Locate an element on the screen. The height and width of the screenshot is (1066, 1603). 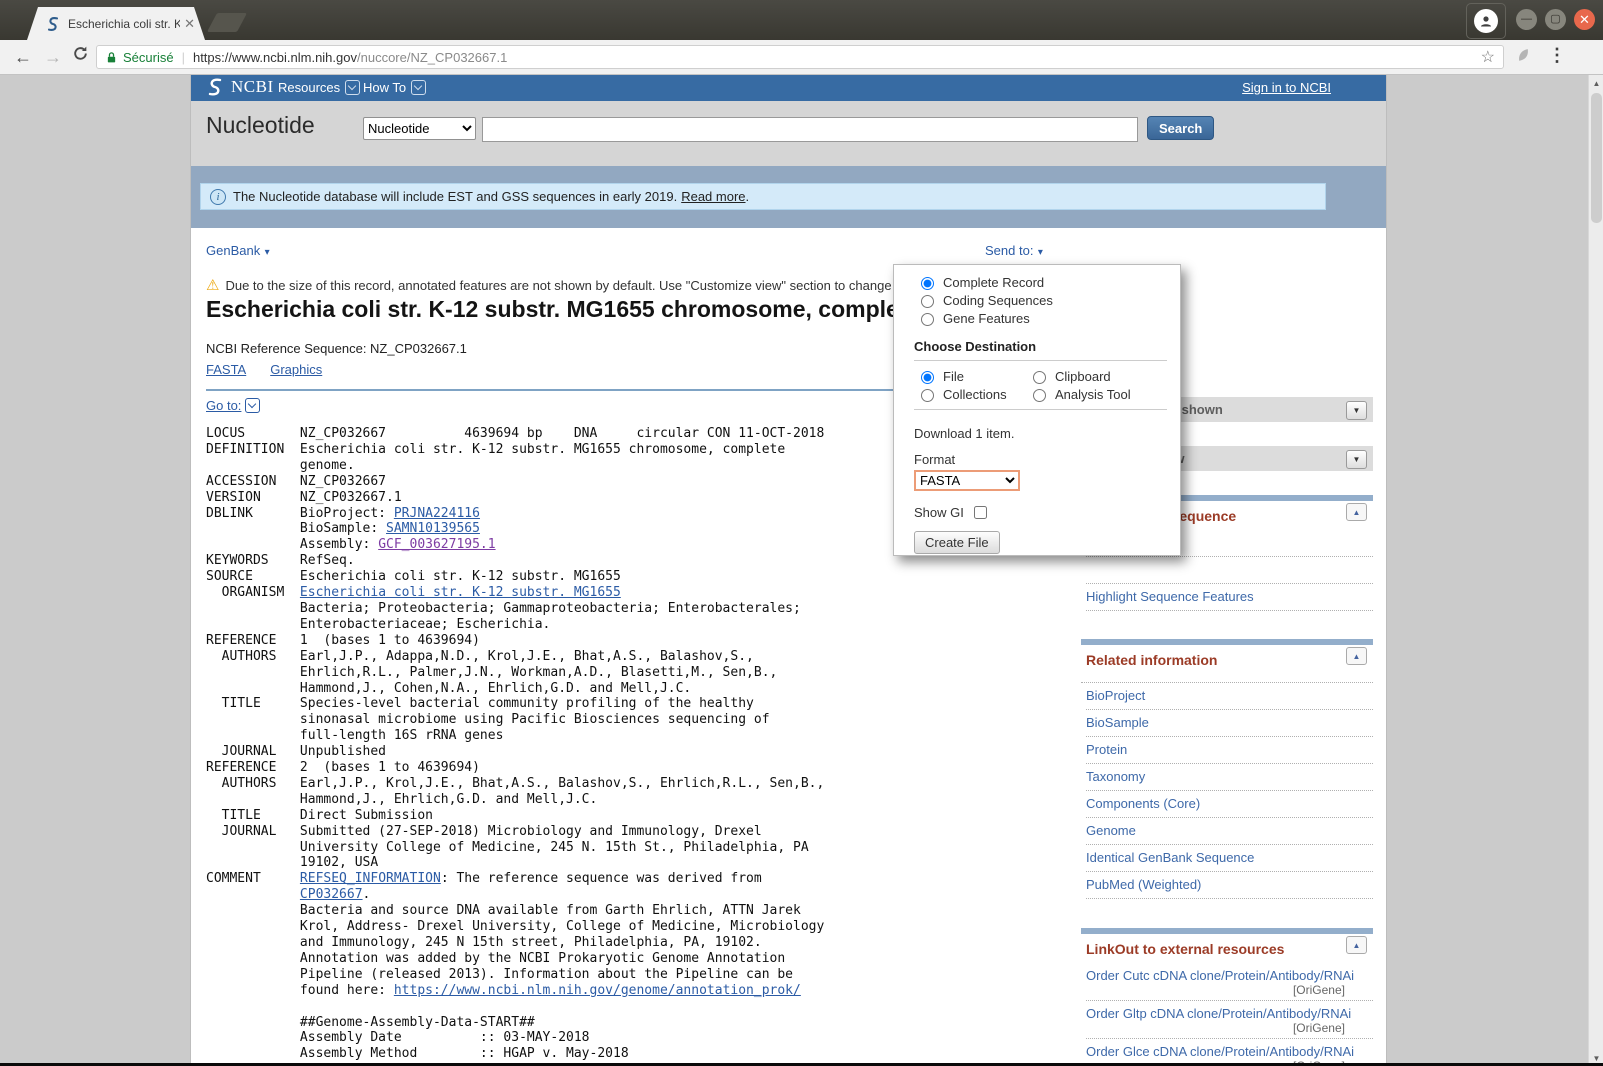
goto-link: Go to: is located at coordinates (223, 405).